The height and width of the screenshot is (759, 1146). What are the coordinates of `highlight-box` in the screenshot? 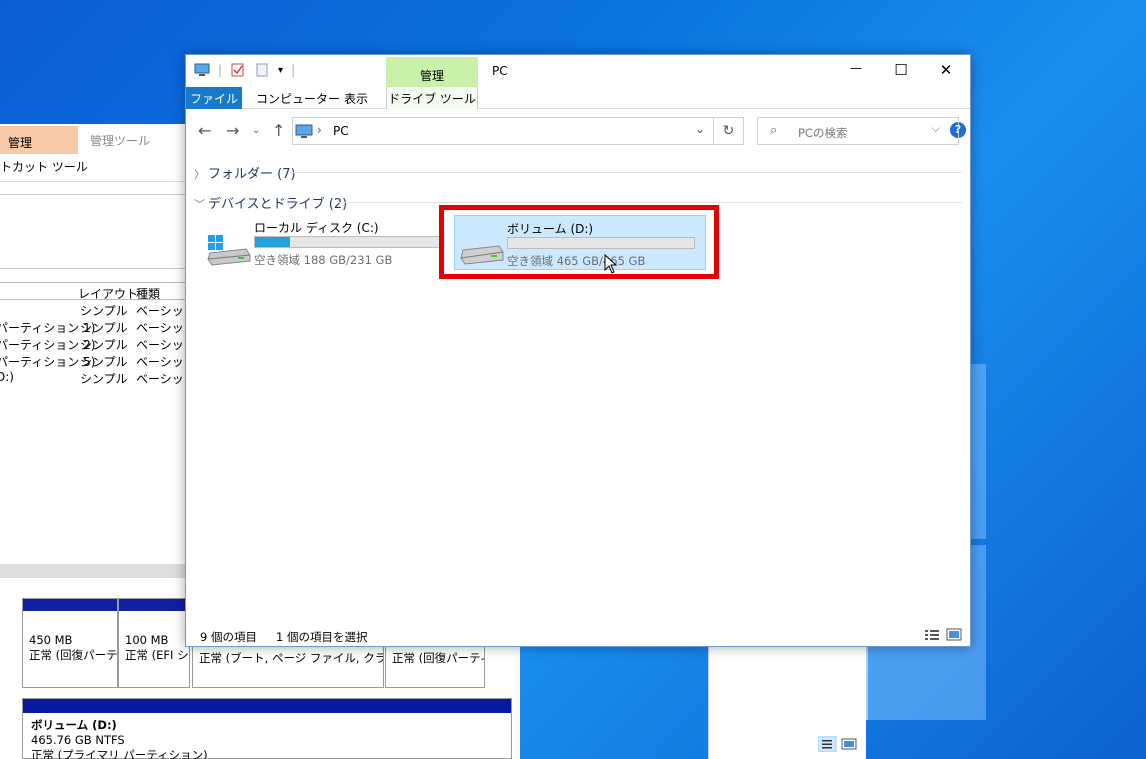 It's located at (579, 242).